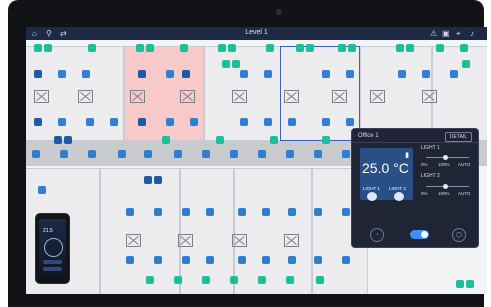 The height and width of the screenshot is (307, 491). Describe the element at coordinates (447, 186) in the screenshot. I see `light-2-slider` at that location.